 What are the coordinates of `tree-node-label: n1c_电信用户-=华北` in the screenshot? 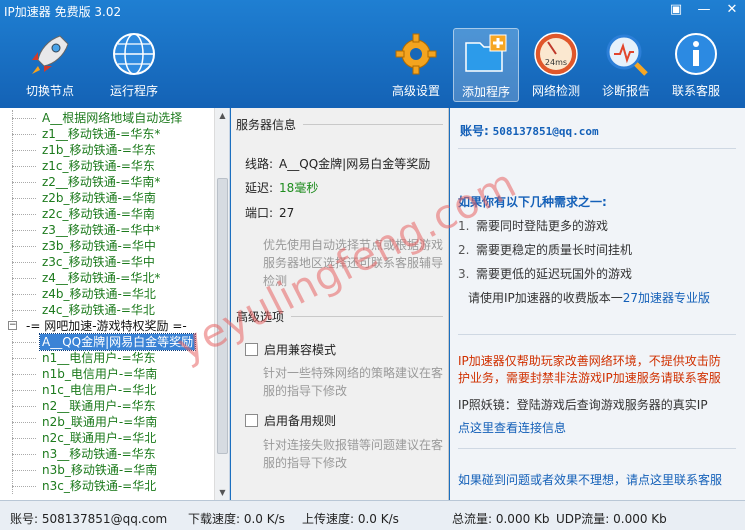 It's located at (99, 390).